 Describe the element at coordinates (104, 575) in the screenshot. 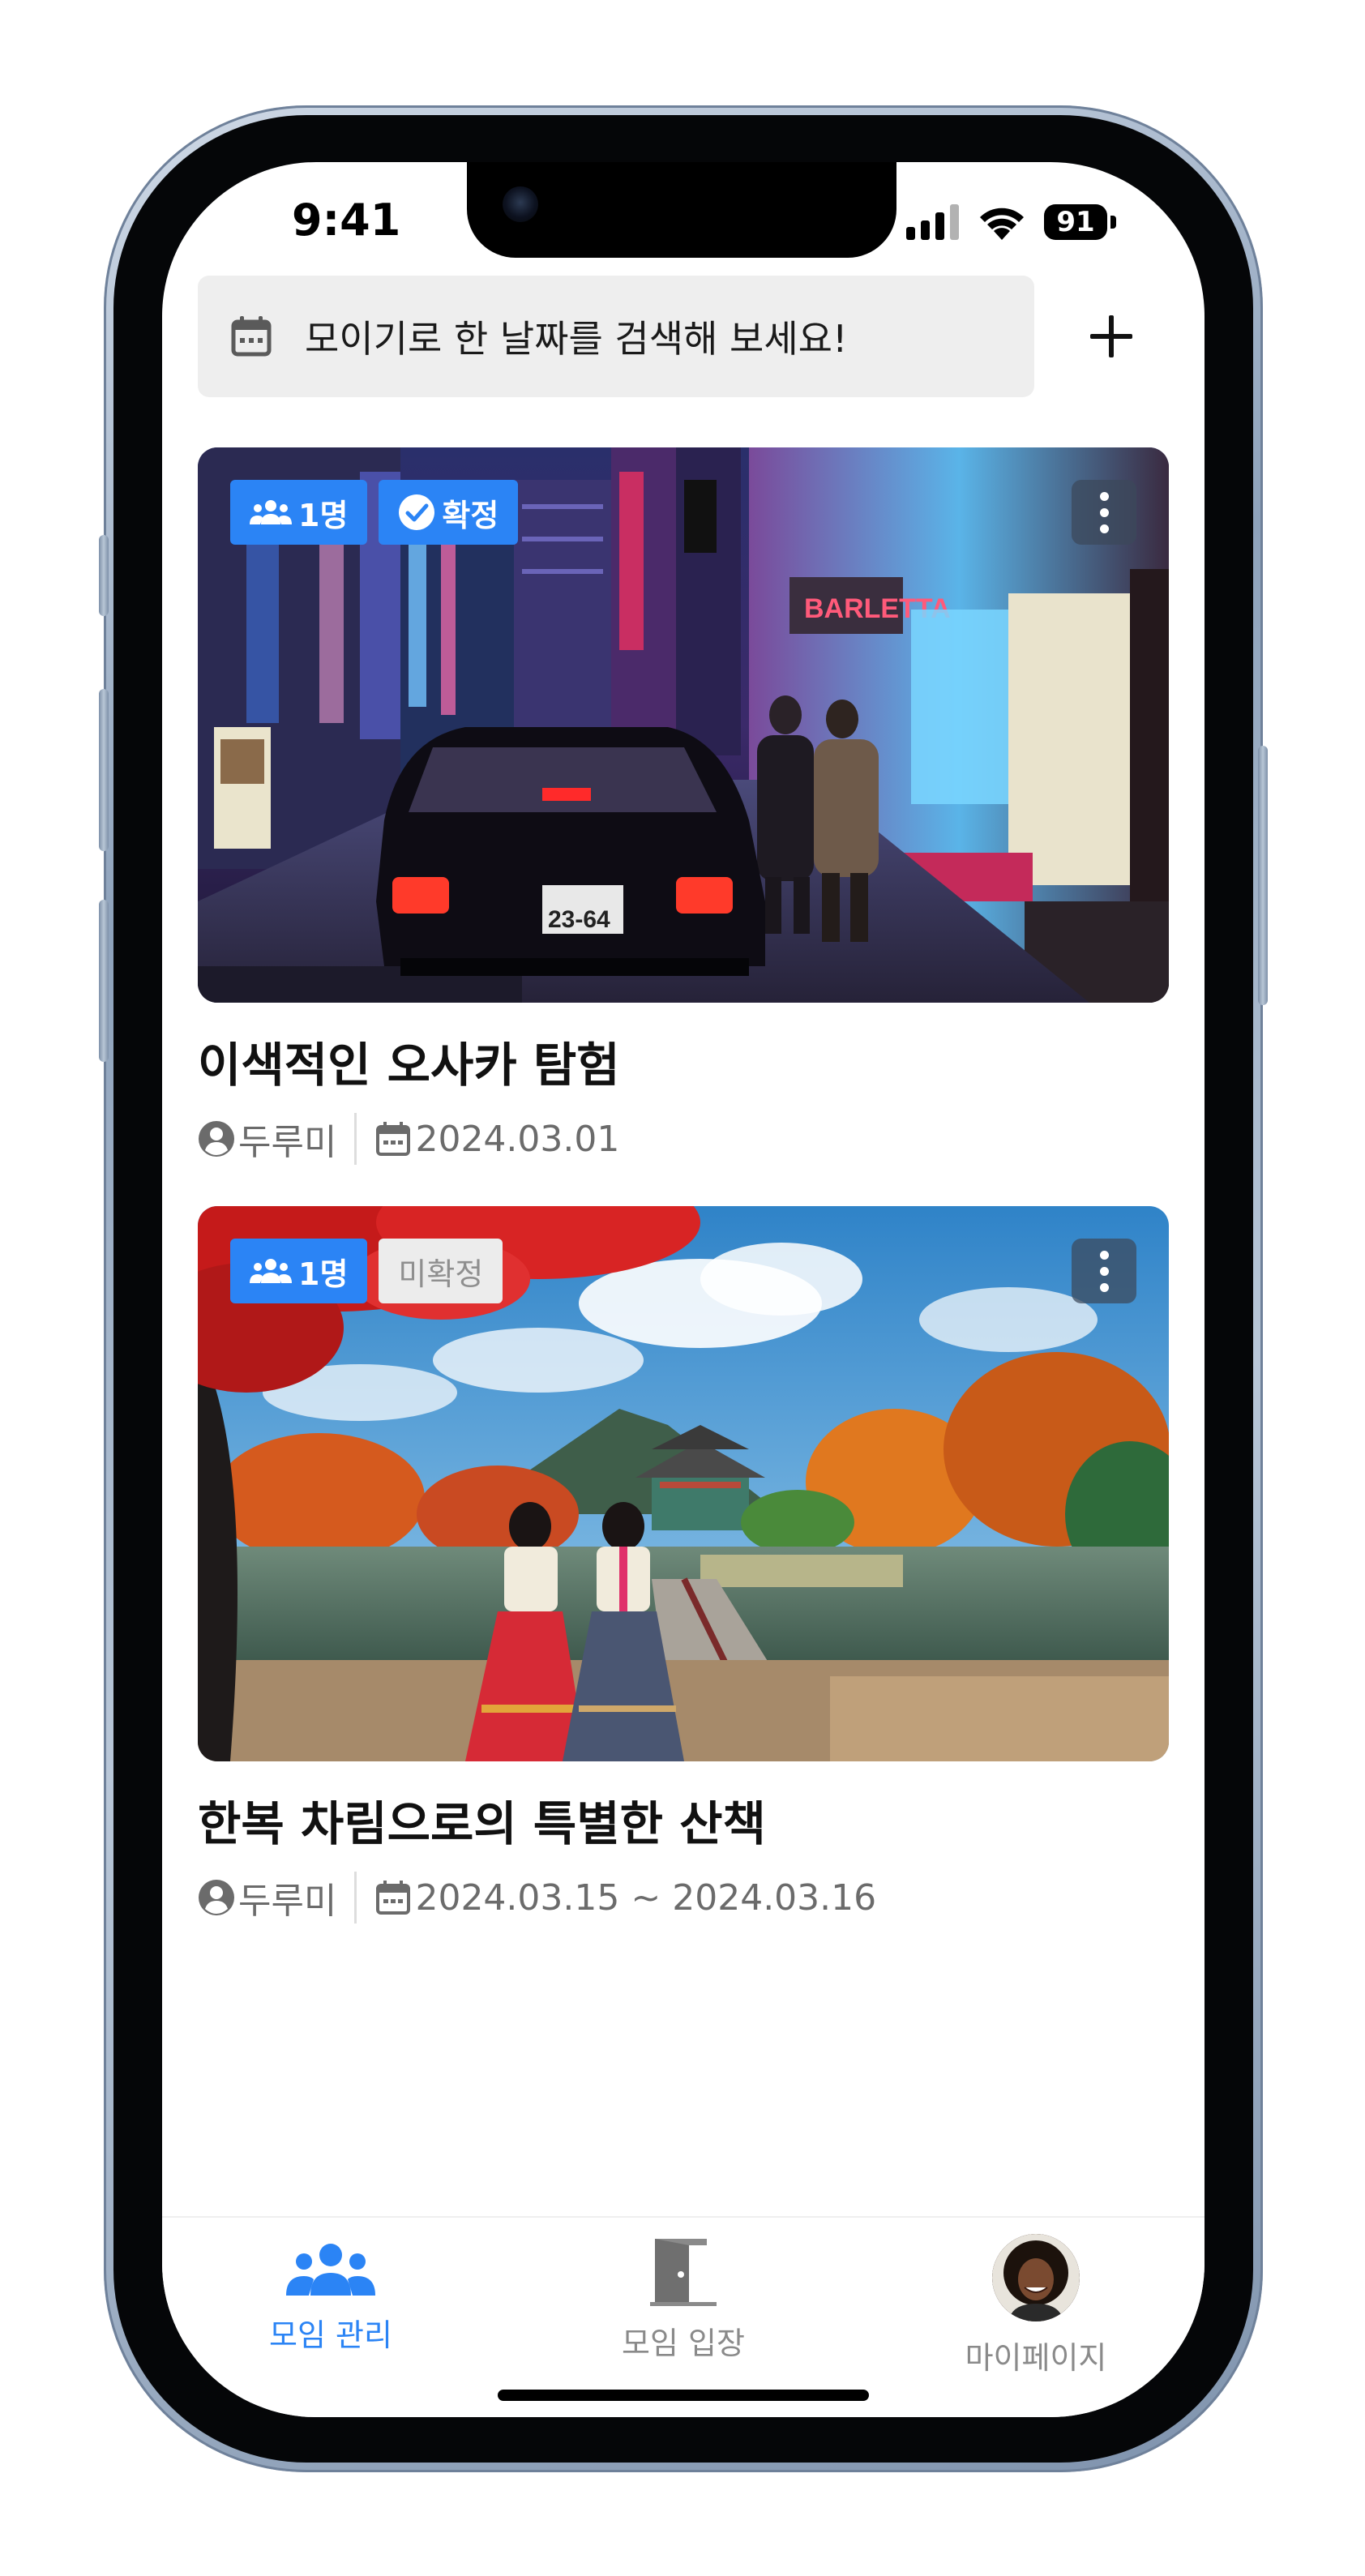

I see `silent-switch` at that location.